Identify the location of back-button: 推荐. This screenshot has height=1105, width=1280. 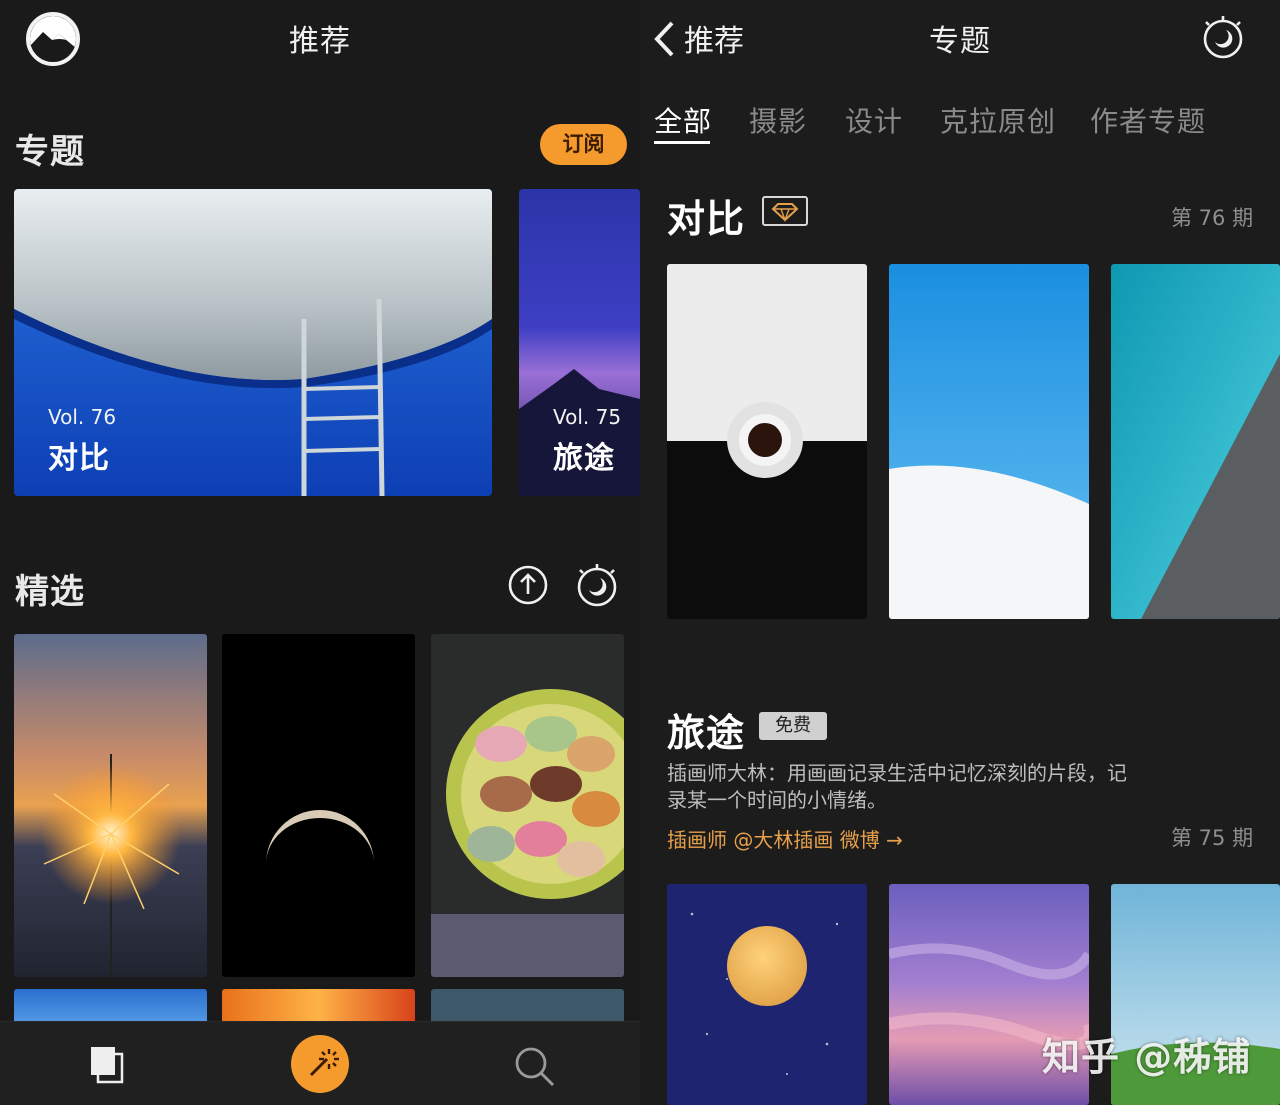
(702, 38).